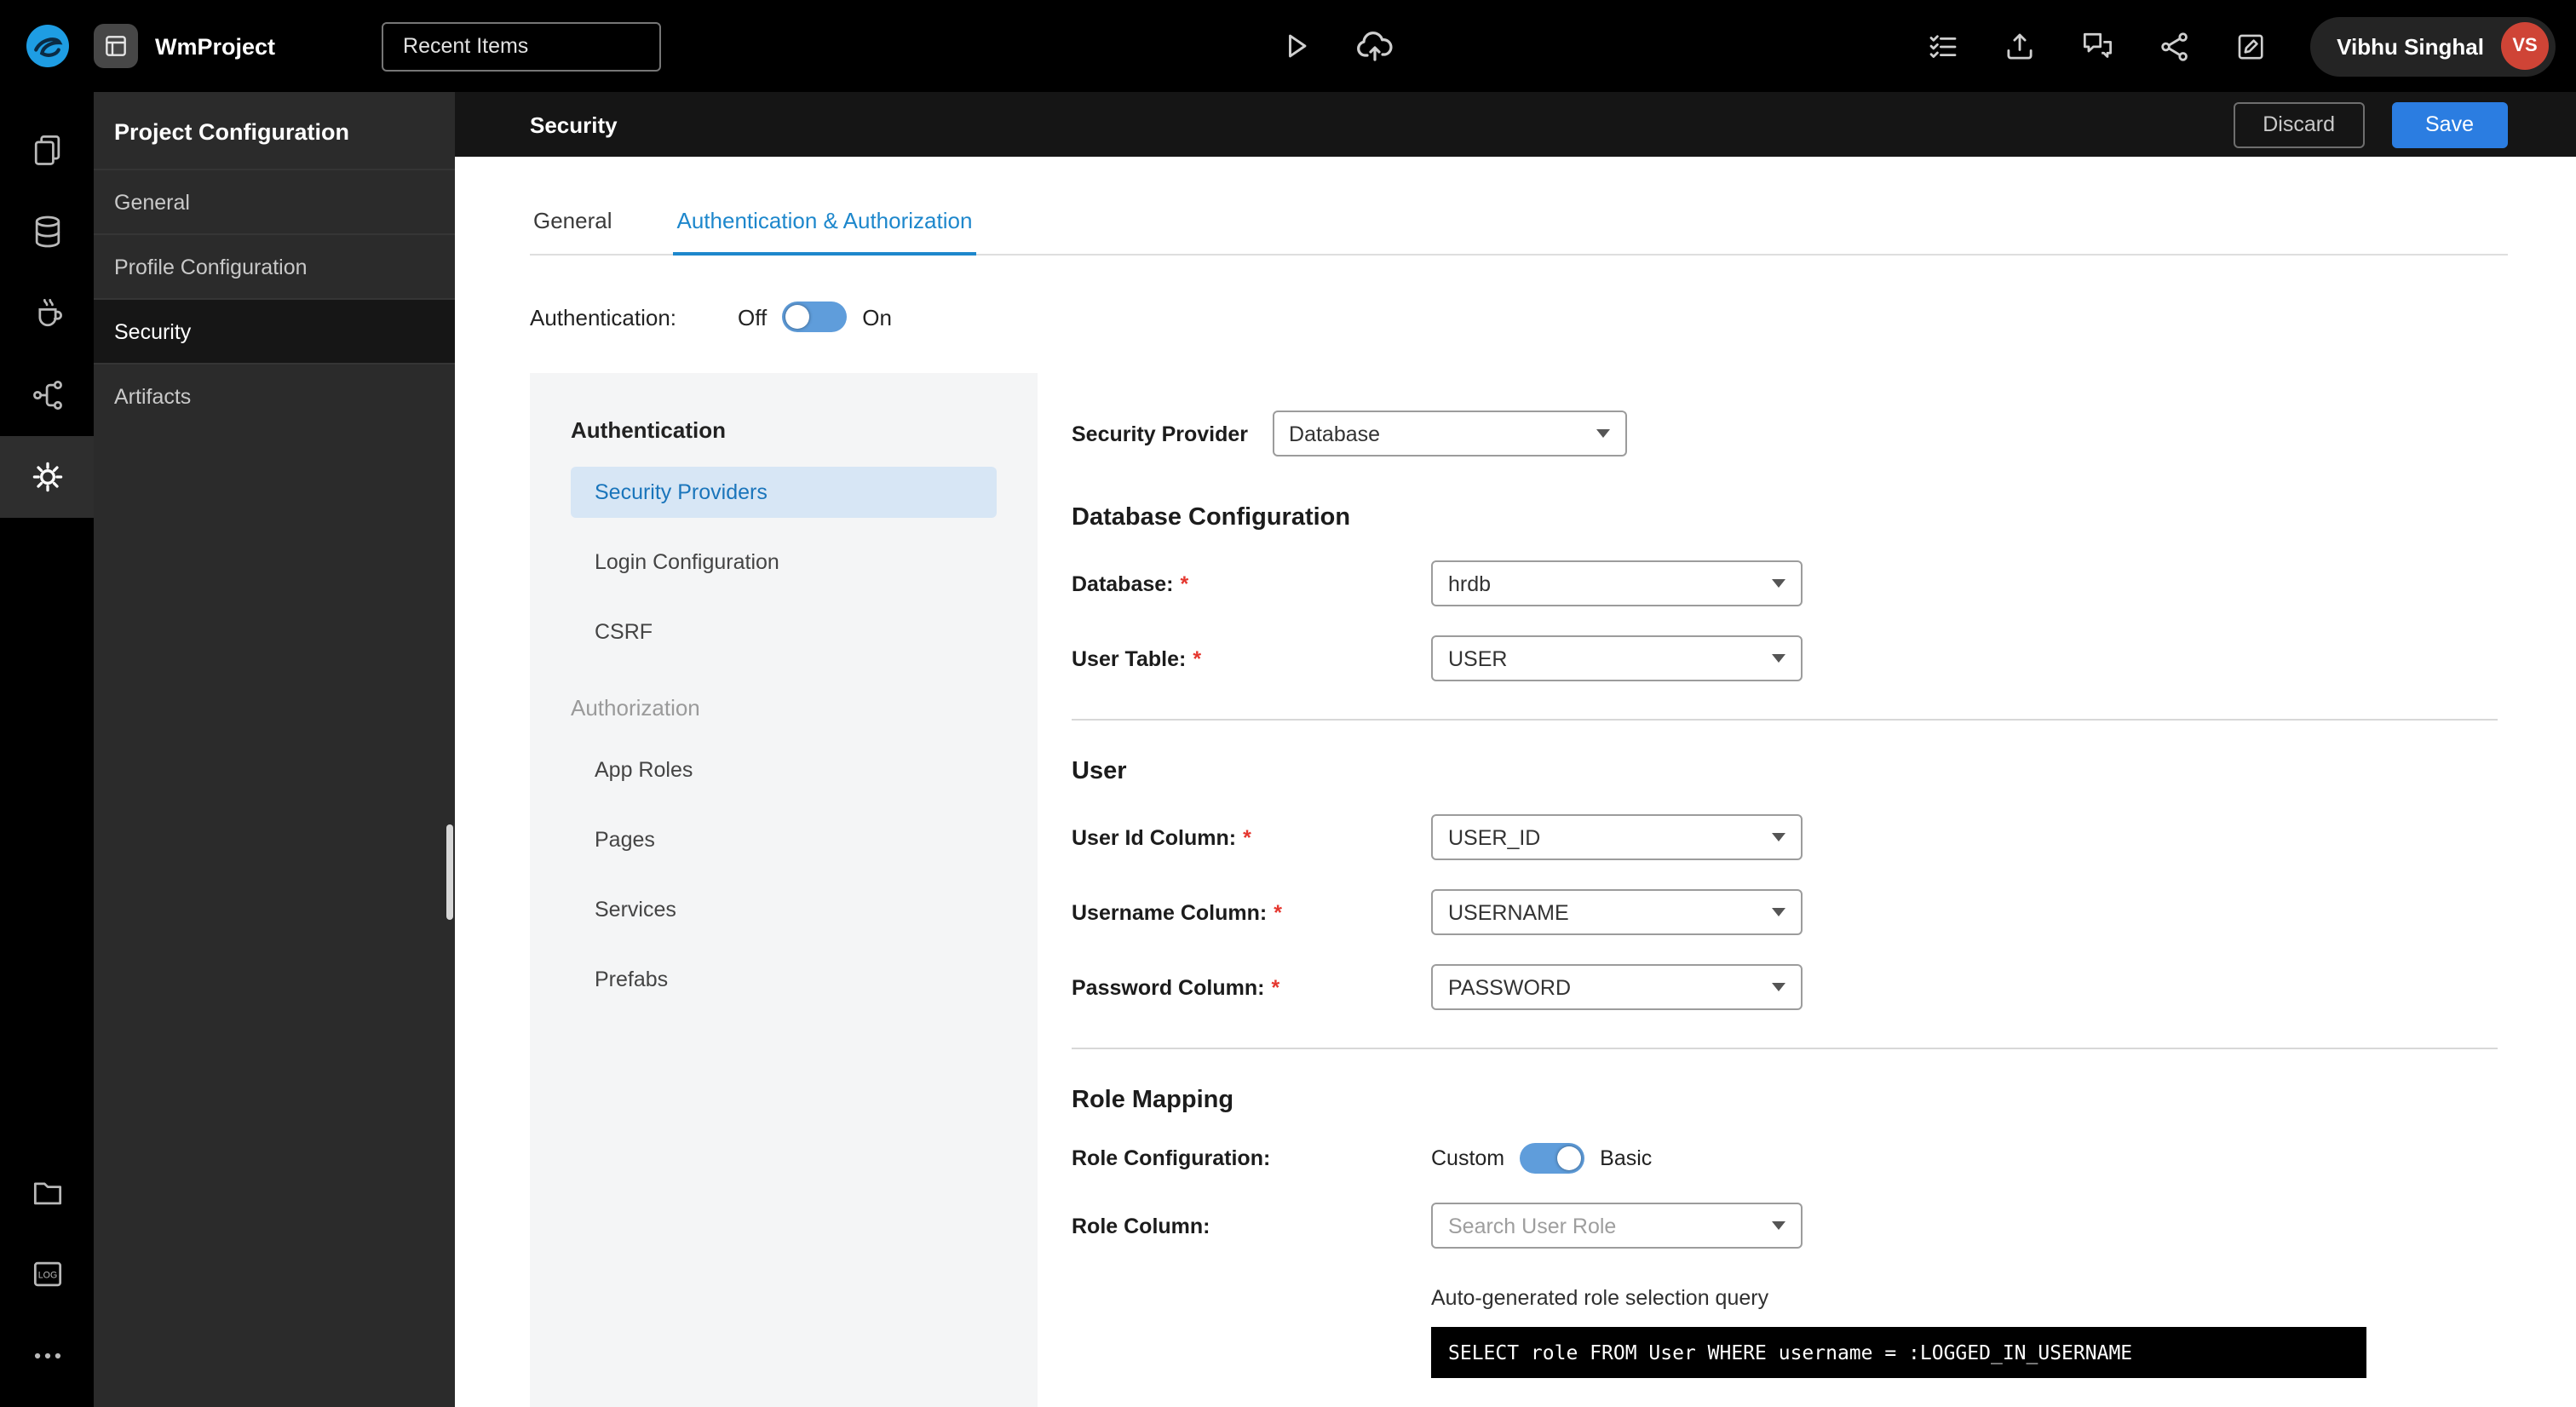  I want to click on role-column-label: Role Column:, so click(1141, 1226).